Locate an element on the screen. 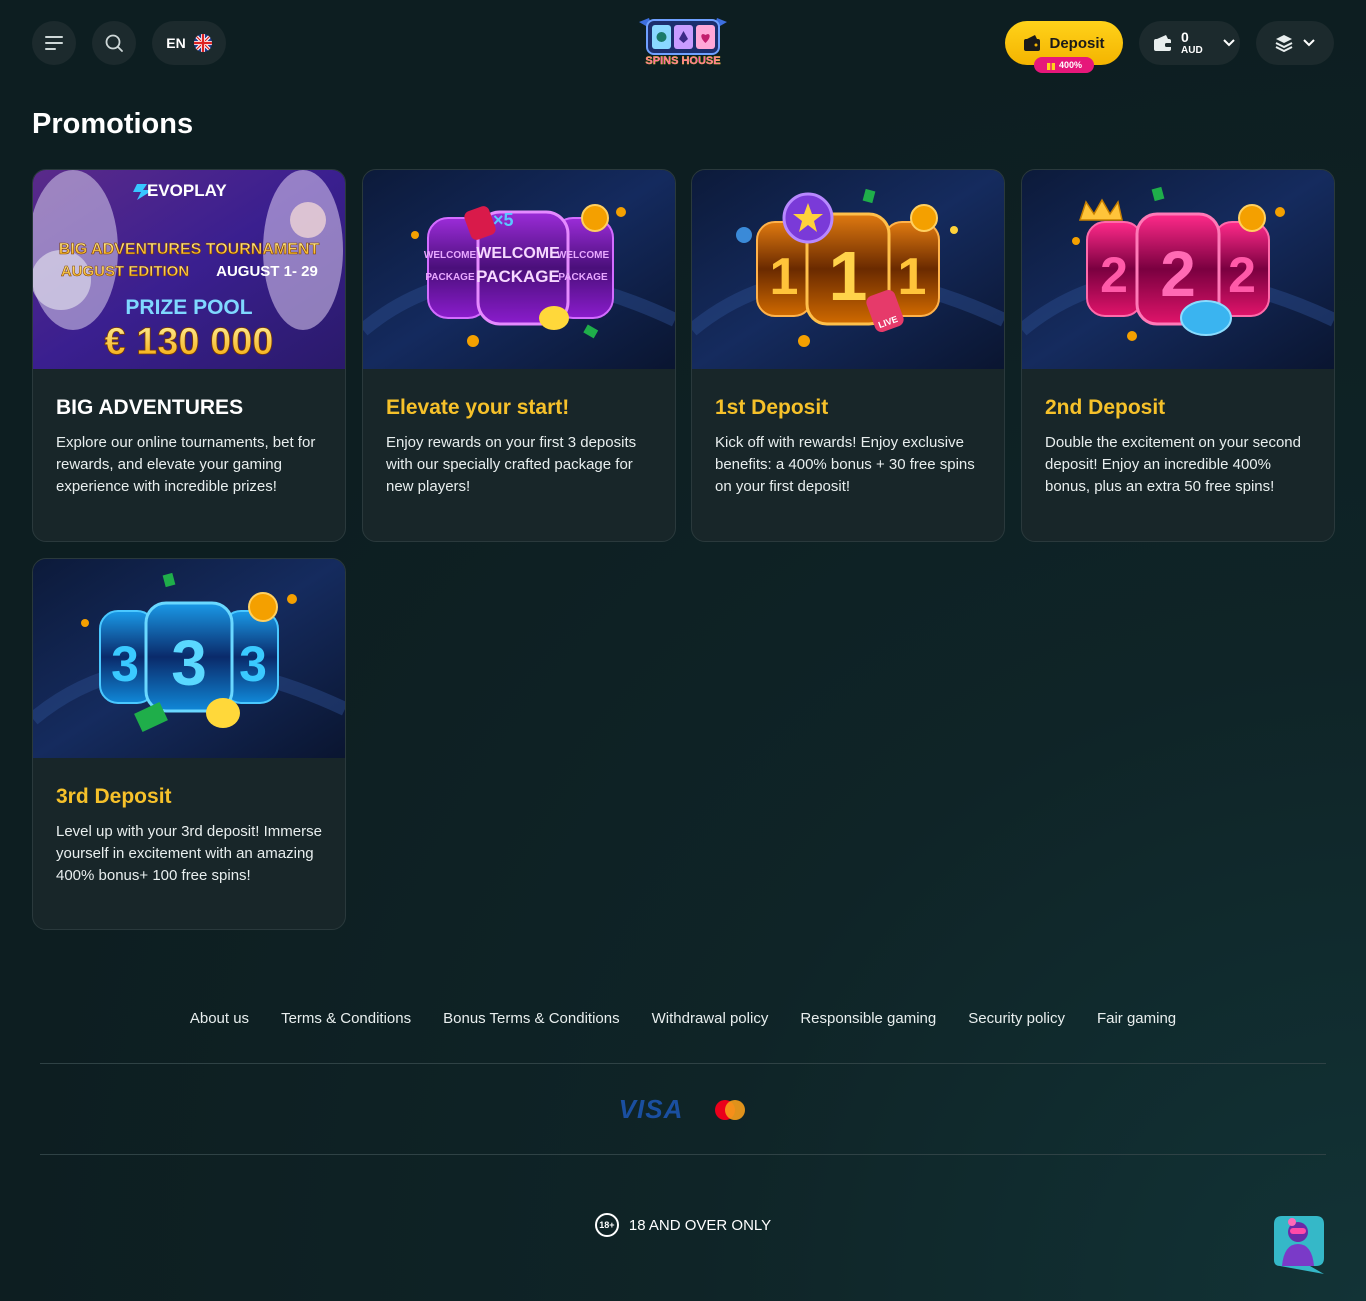 Image resolution: width=1366 pixels, height=1301 pixels. evoplay-brand-text: EVOPLAY is located at coordinates (187, 190).